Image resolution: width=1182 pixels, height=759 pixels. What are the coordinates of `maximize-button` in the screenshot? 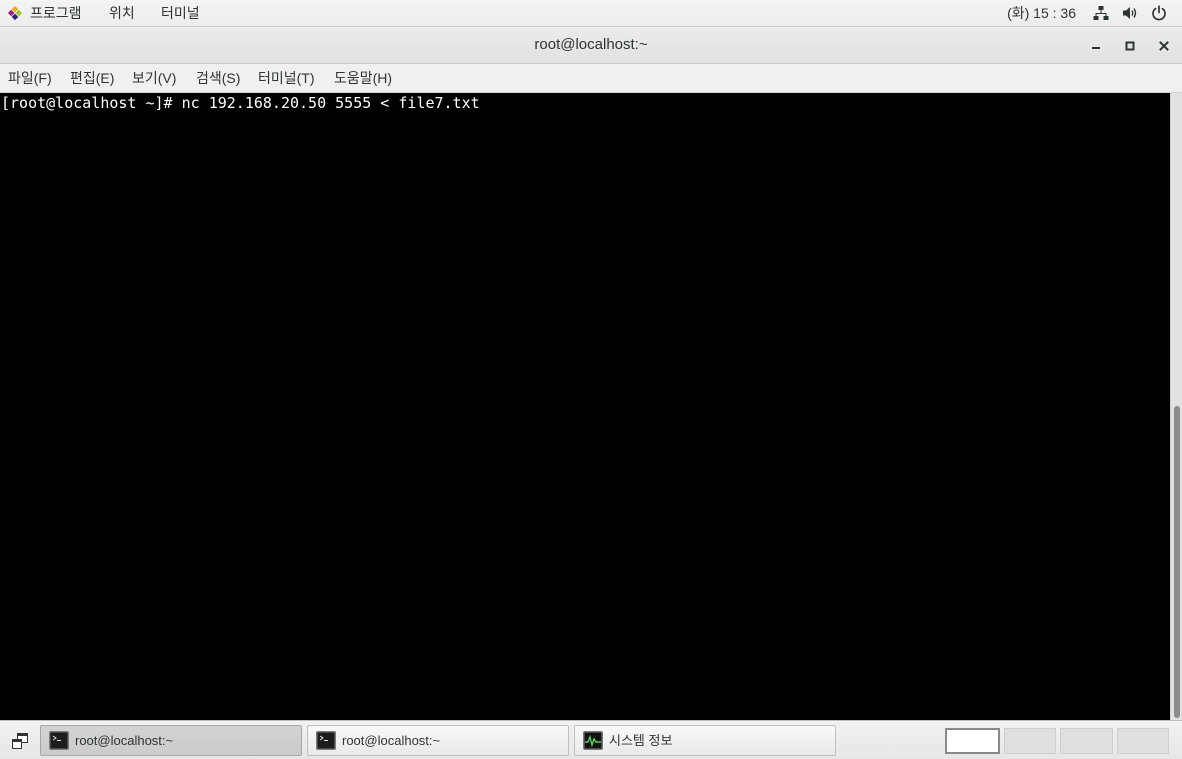 It's located at (1130, 46).